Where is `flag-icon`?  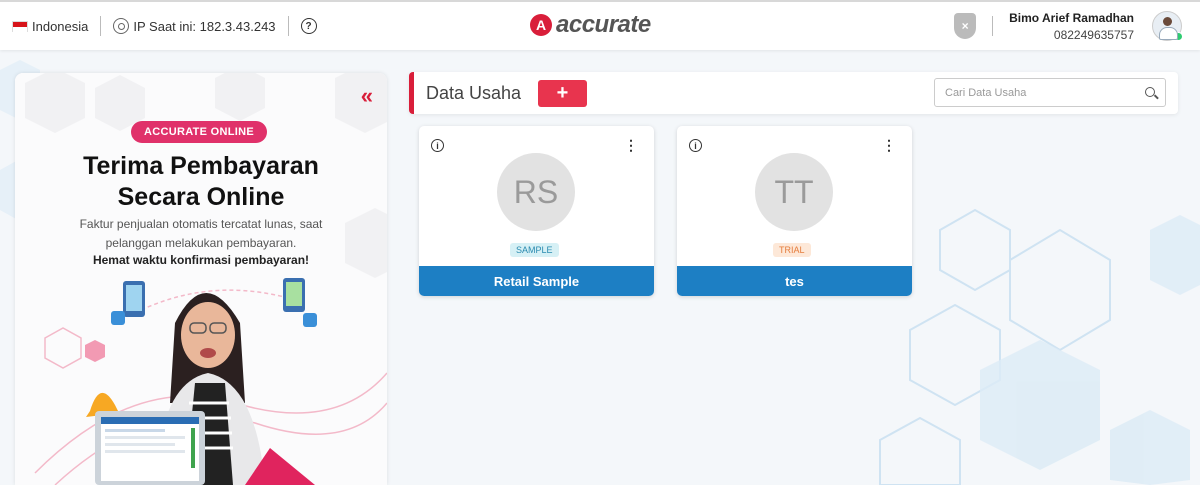 flag-icon is located at coordinates (20, 26).